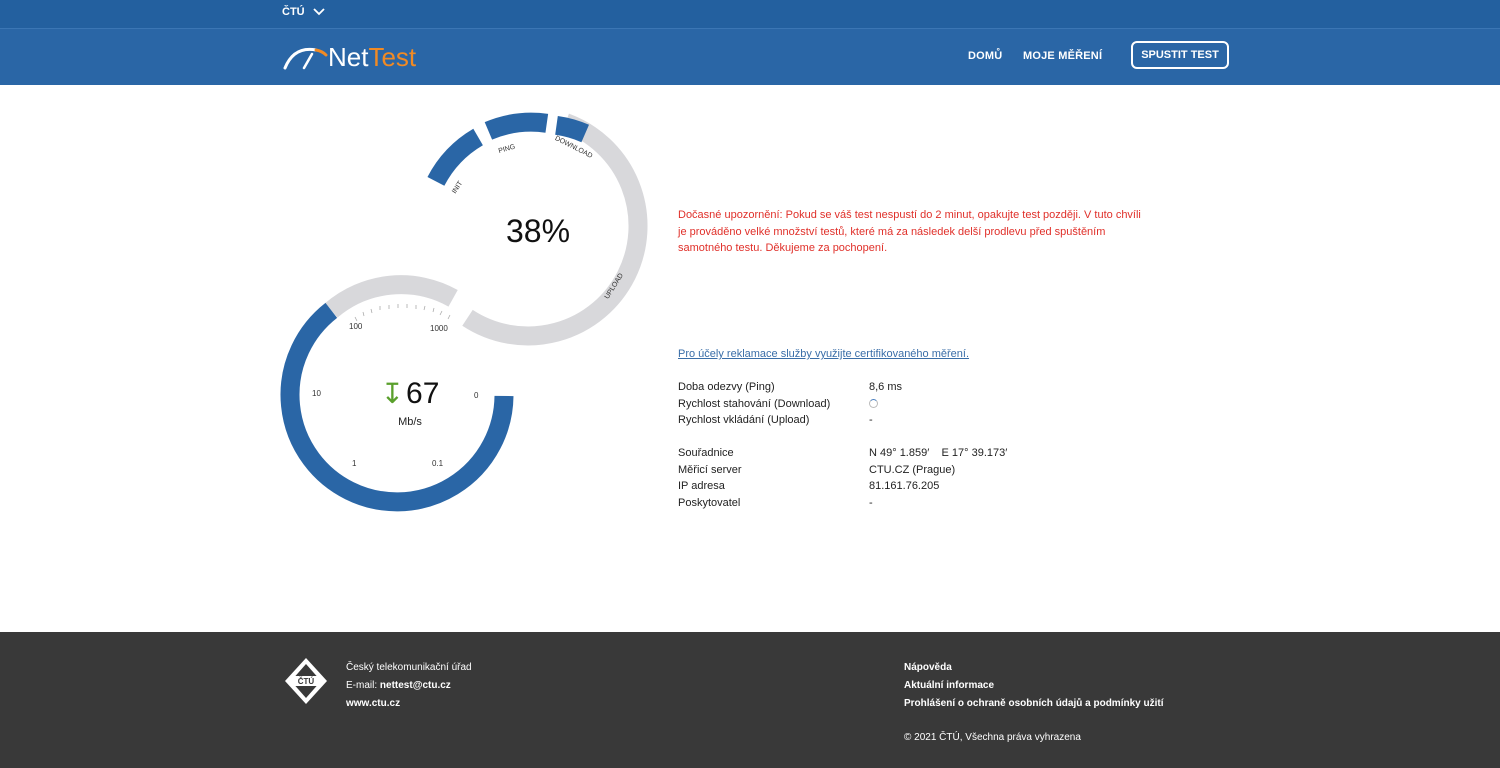 Image resolution: width=1500 pixels, height=768 pixels. What do you see at coordinates (871, 502) in the screenshot?
I see `provider-value: -` at bounding box center [871, 502].